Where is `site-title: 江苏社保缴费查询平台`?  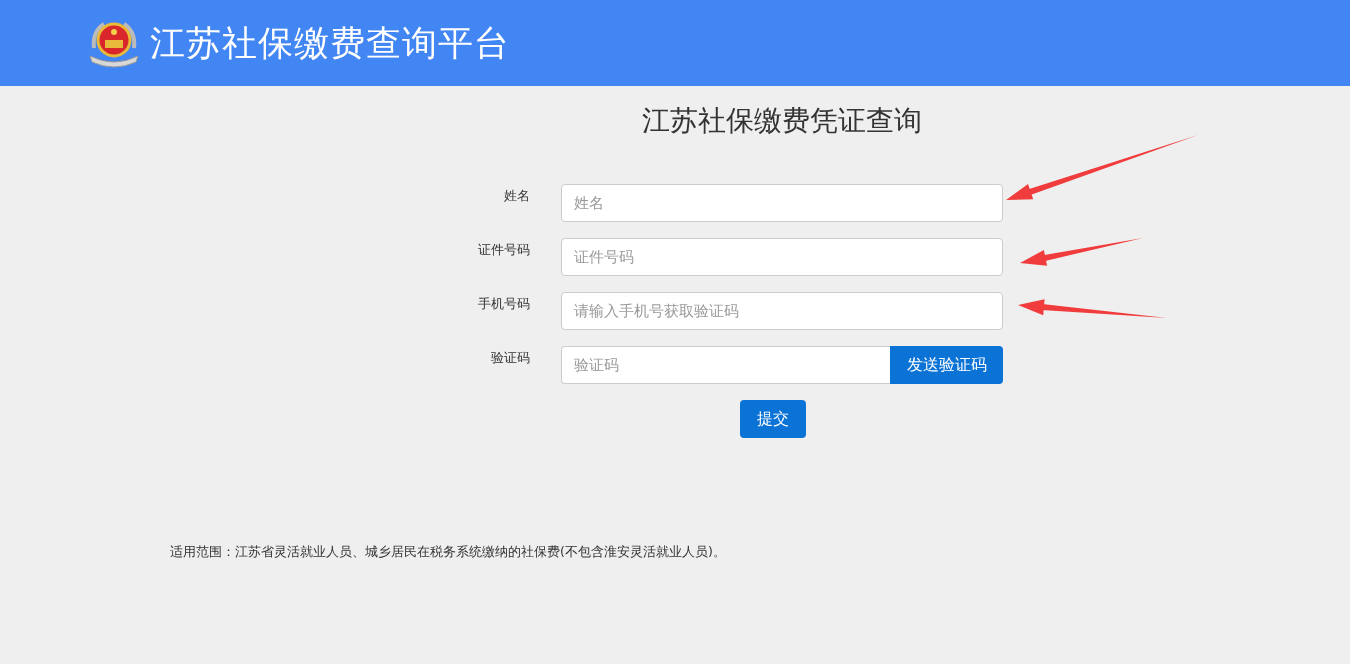 site-title: 江苏社保缴费查询平台 is located at coordinates (330, 43).